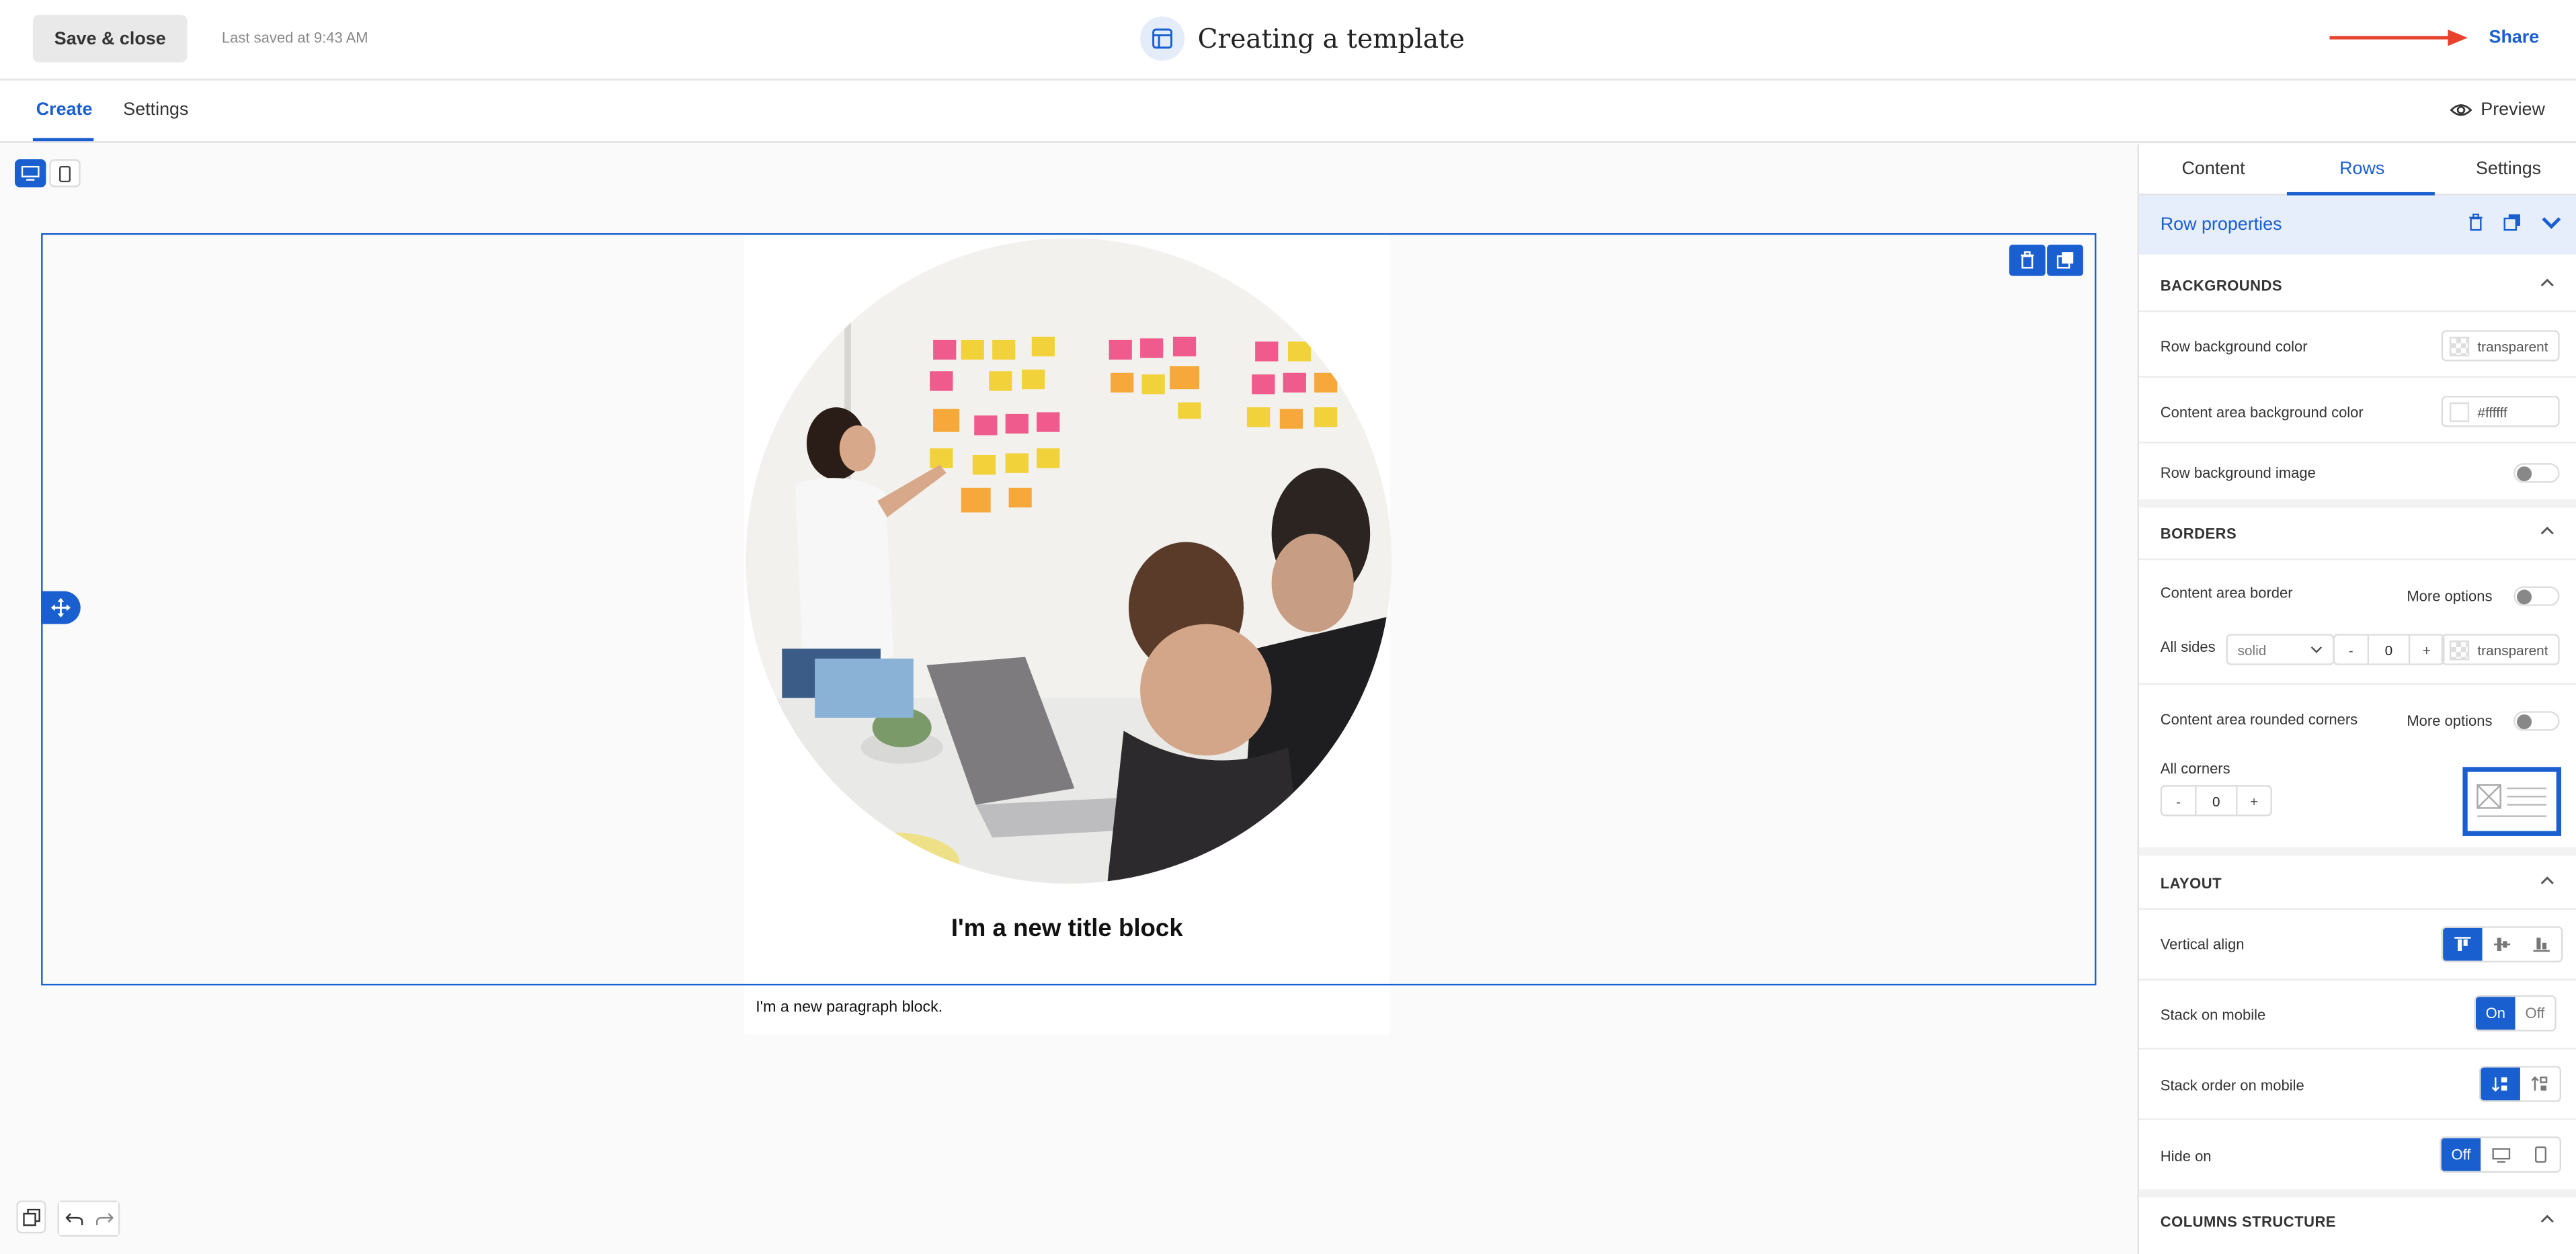 The image size is (2576, 1254). I want to click on hide-mobile-button, so click(2540, 1154).